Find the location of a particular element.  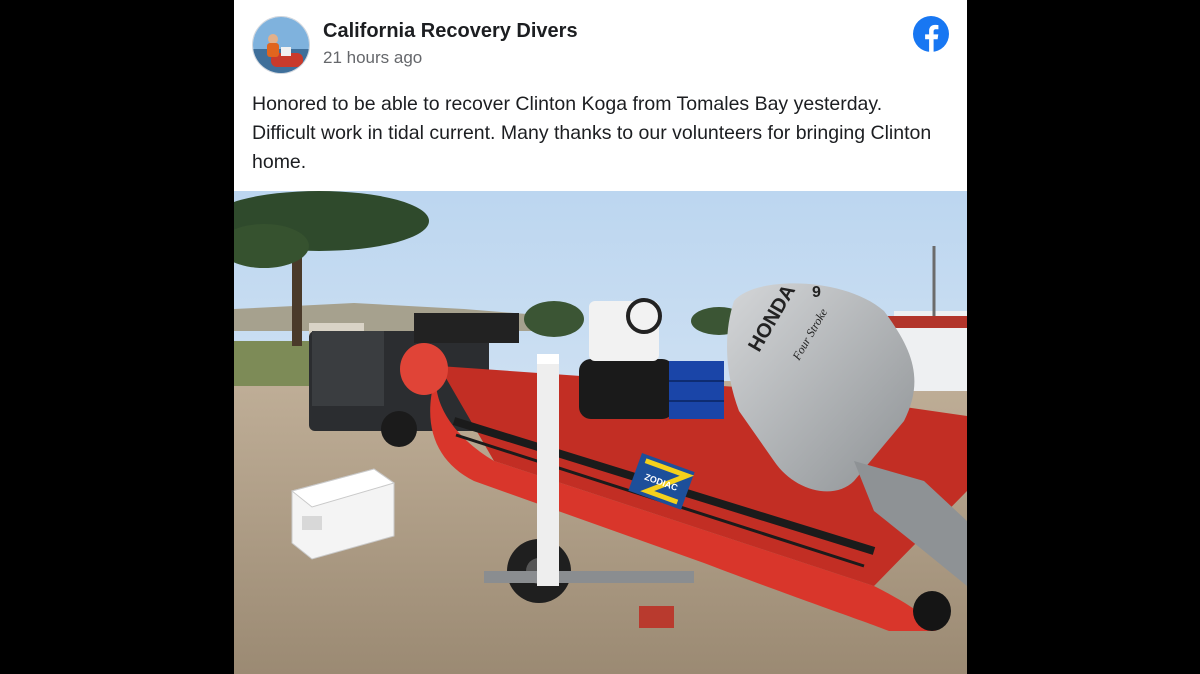

avatar-image is located at coordinates (281, 45).